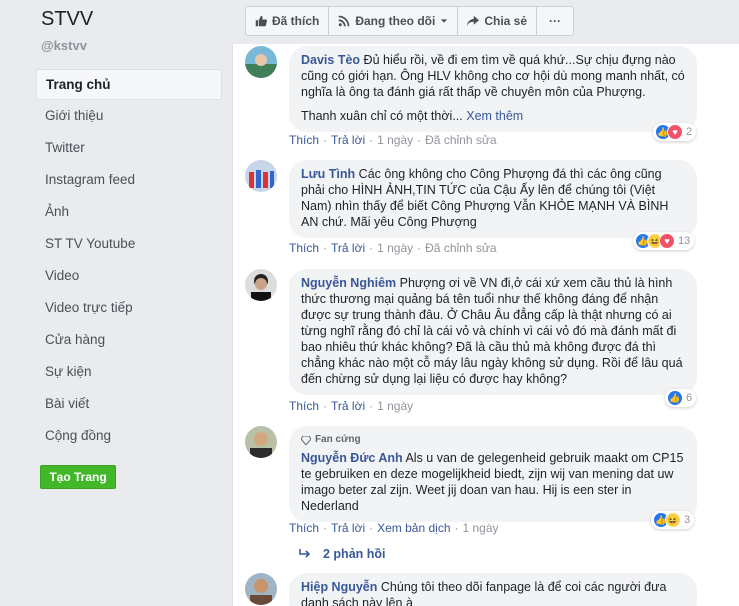 The width and height of the screenshot is (739, 606). What do you see at coordinates (129, 244) in the screenshot?
I see `nav-item-youtube: ST TV Youtube` at bounding box center [129, 244].